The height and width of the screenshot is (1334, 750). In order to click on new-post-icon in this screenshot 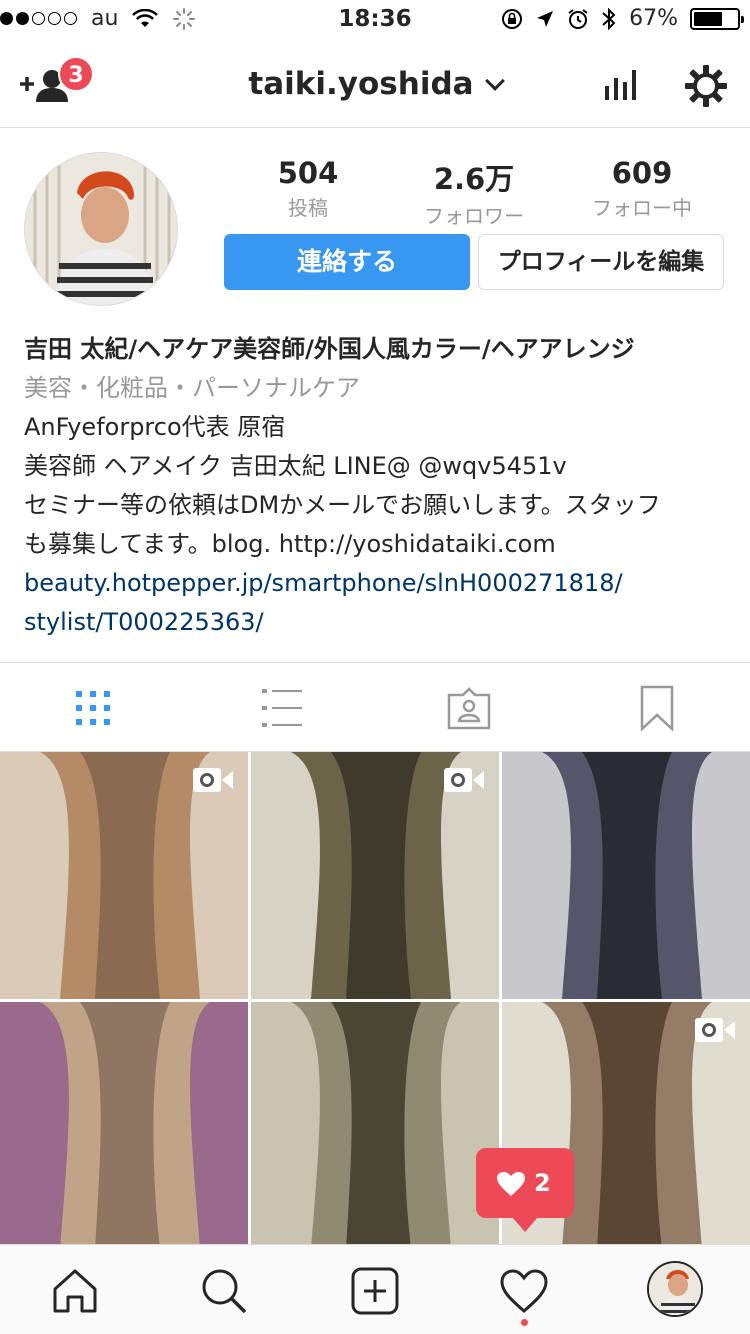, I will do `click(375, 1291)`.